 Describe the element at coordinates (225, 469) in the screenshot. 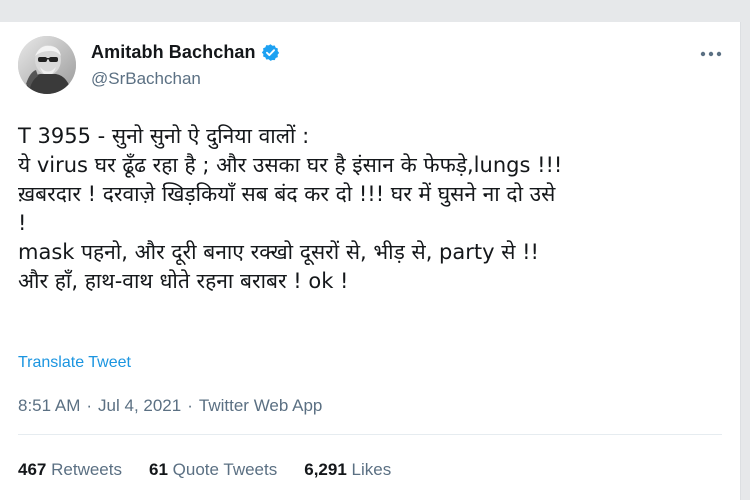

I see `quote-tweets-label: Quote Tweets` at that location.